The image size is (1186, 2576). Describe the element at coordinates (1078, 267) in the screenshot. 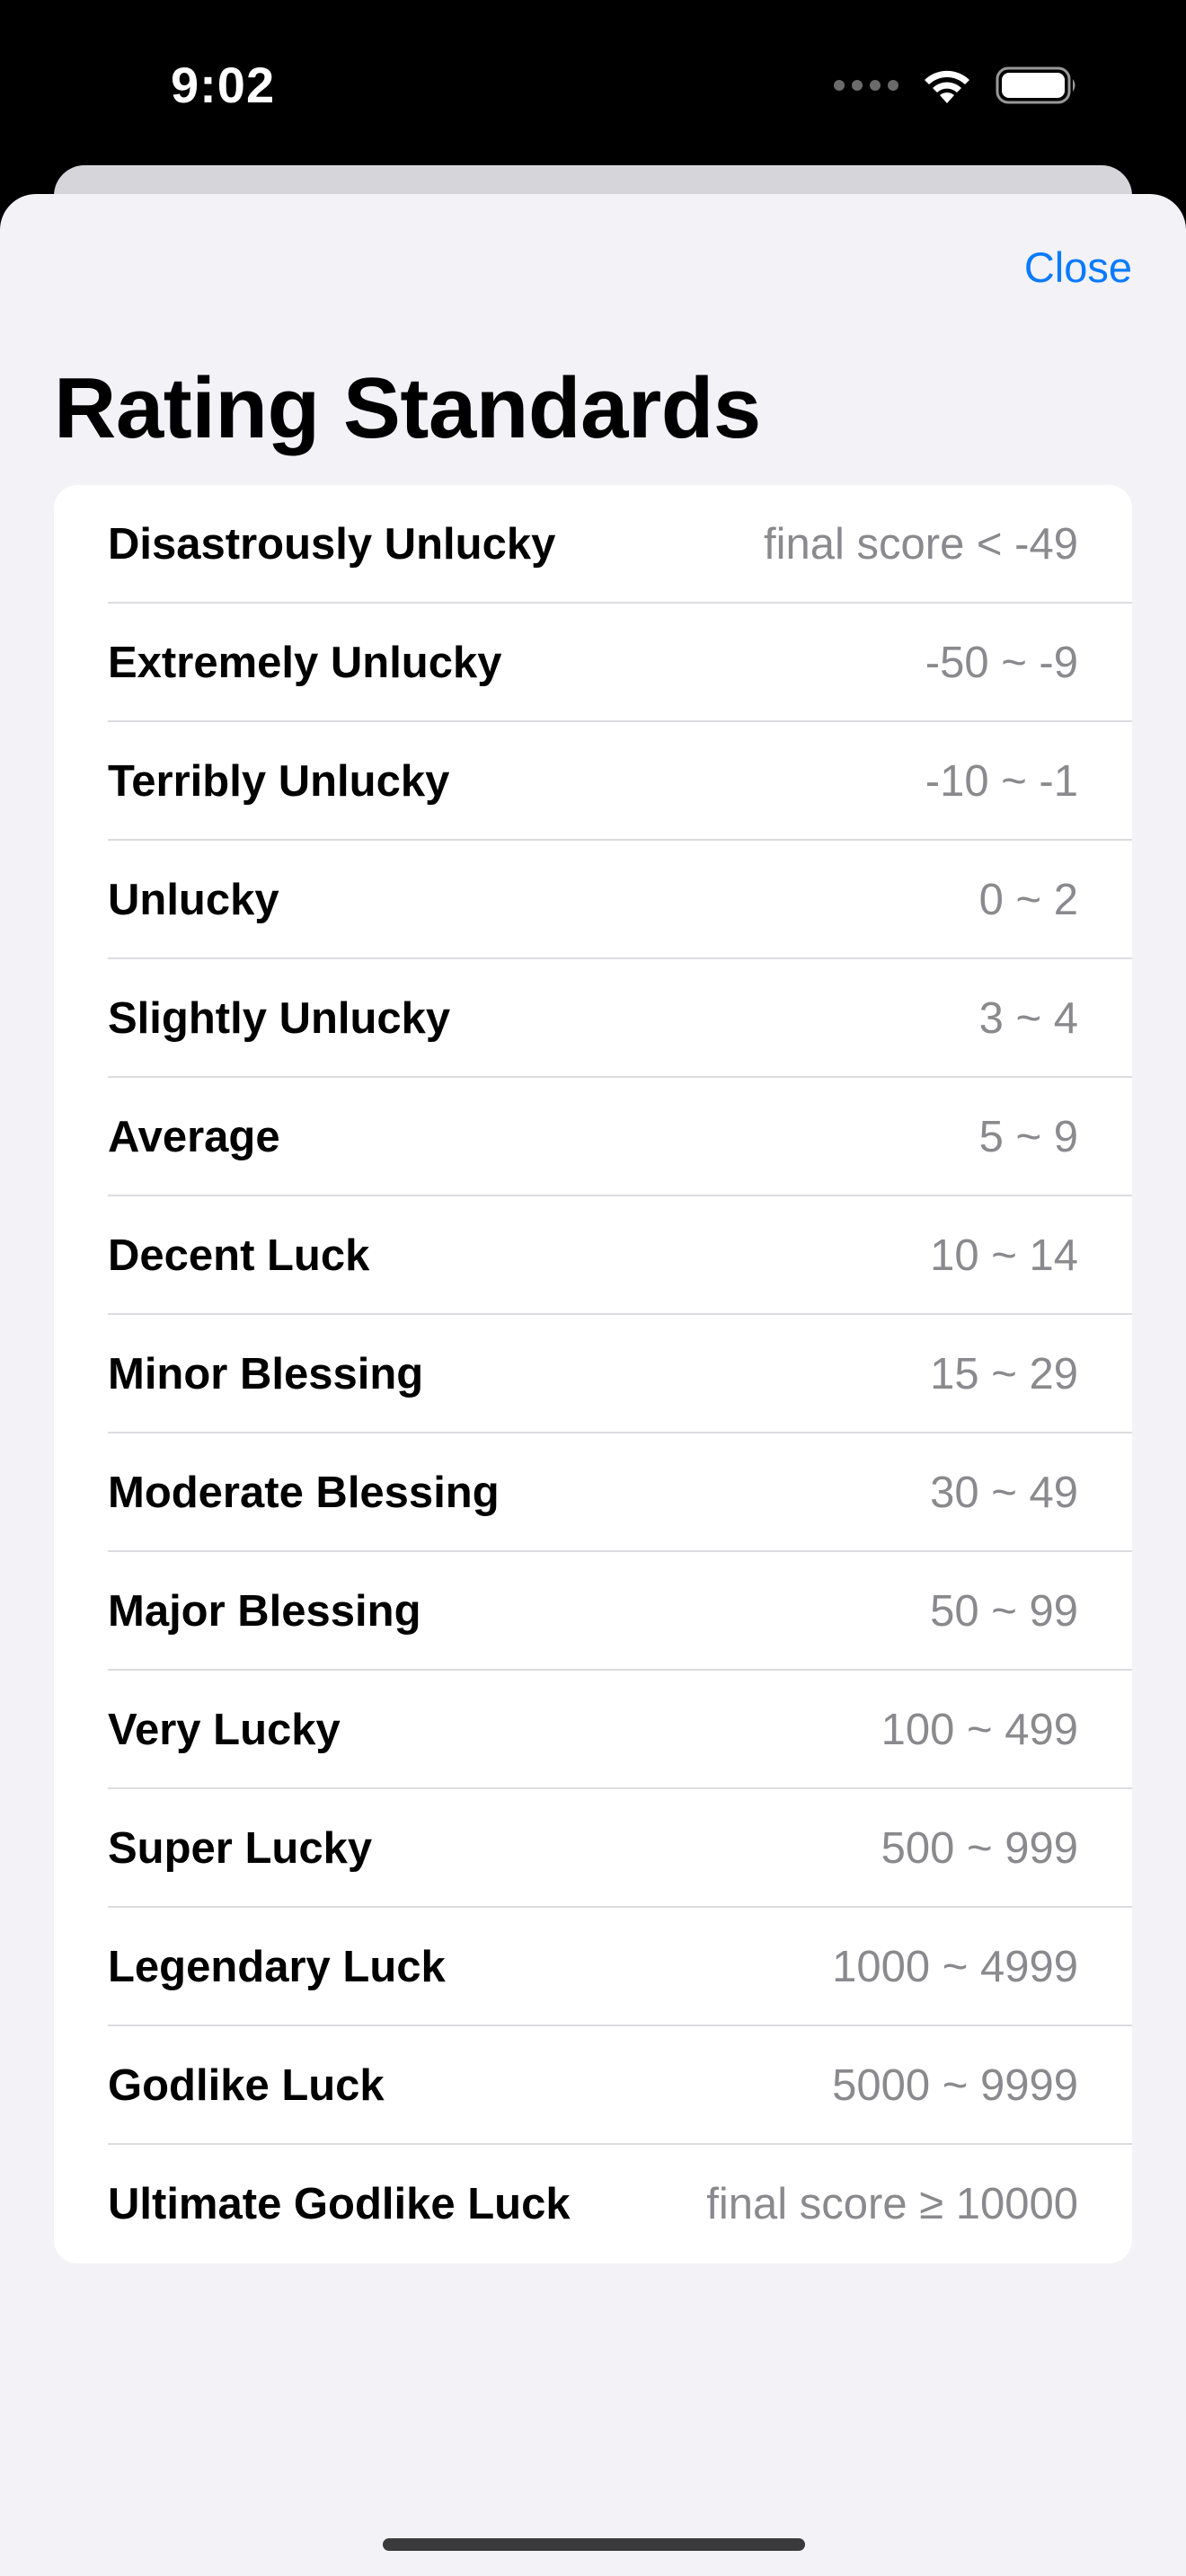

I see `close-button: Close` at that location.